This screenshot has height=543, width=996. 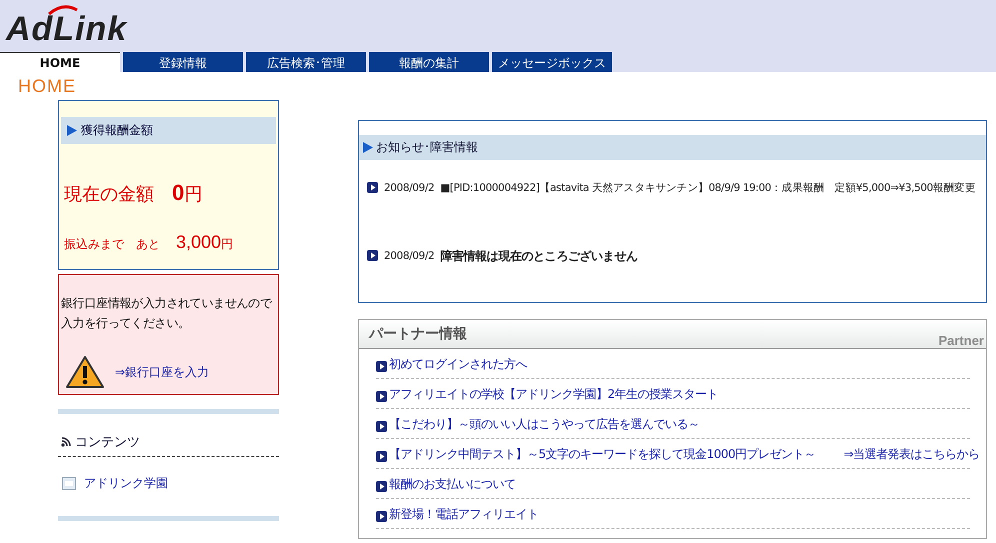 I want to click on nav-tab: HOME, so click(x=60, y=62).